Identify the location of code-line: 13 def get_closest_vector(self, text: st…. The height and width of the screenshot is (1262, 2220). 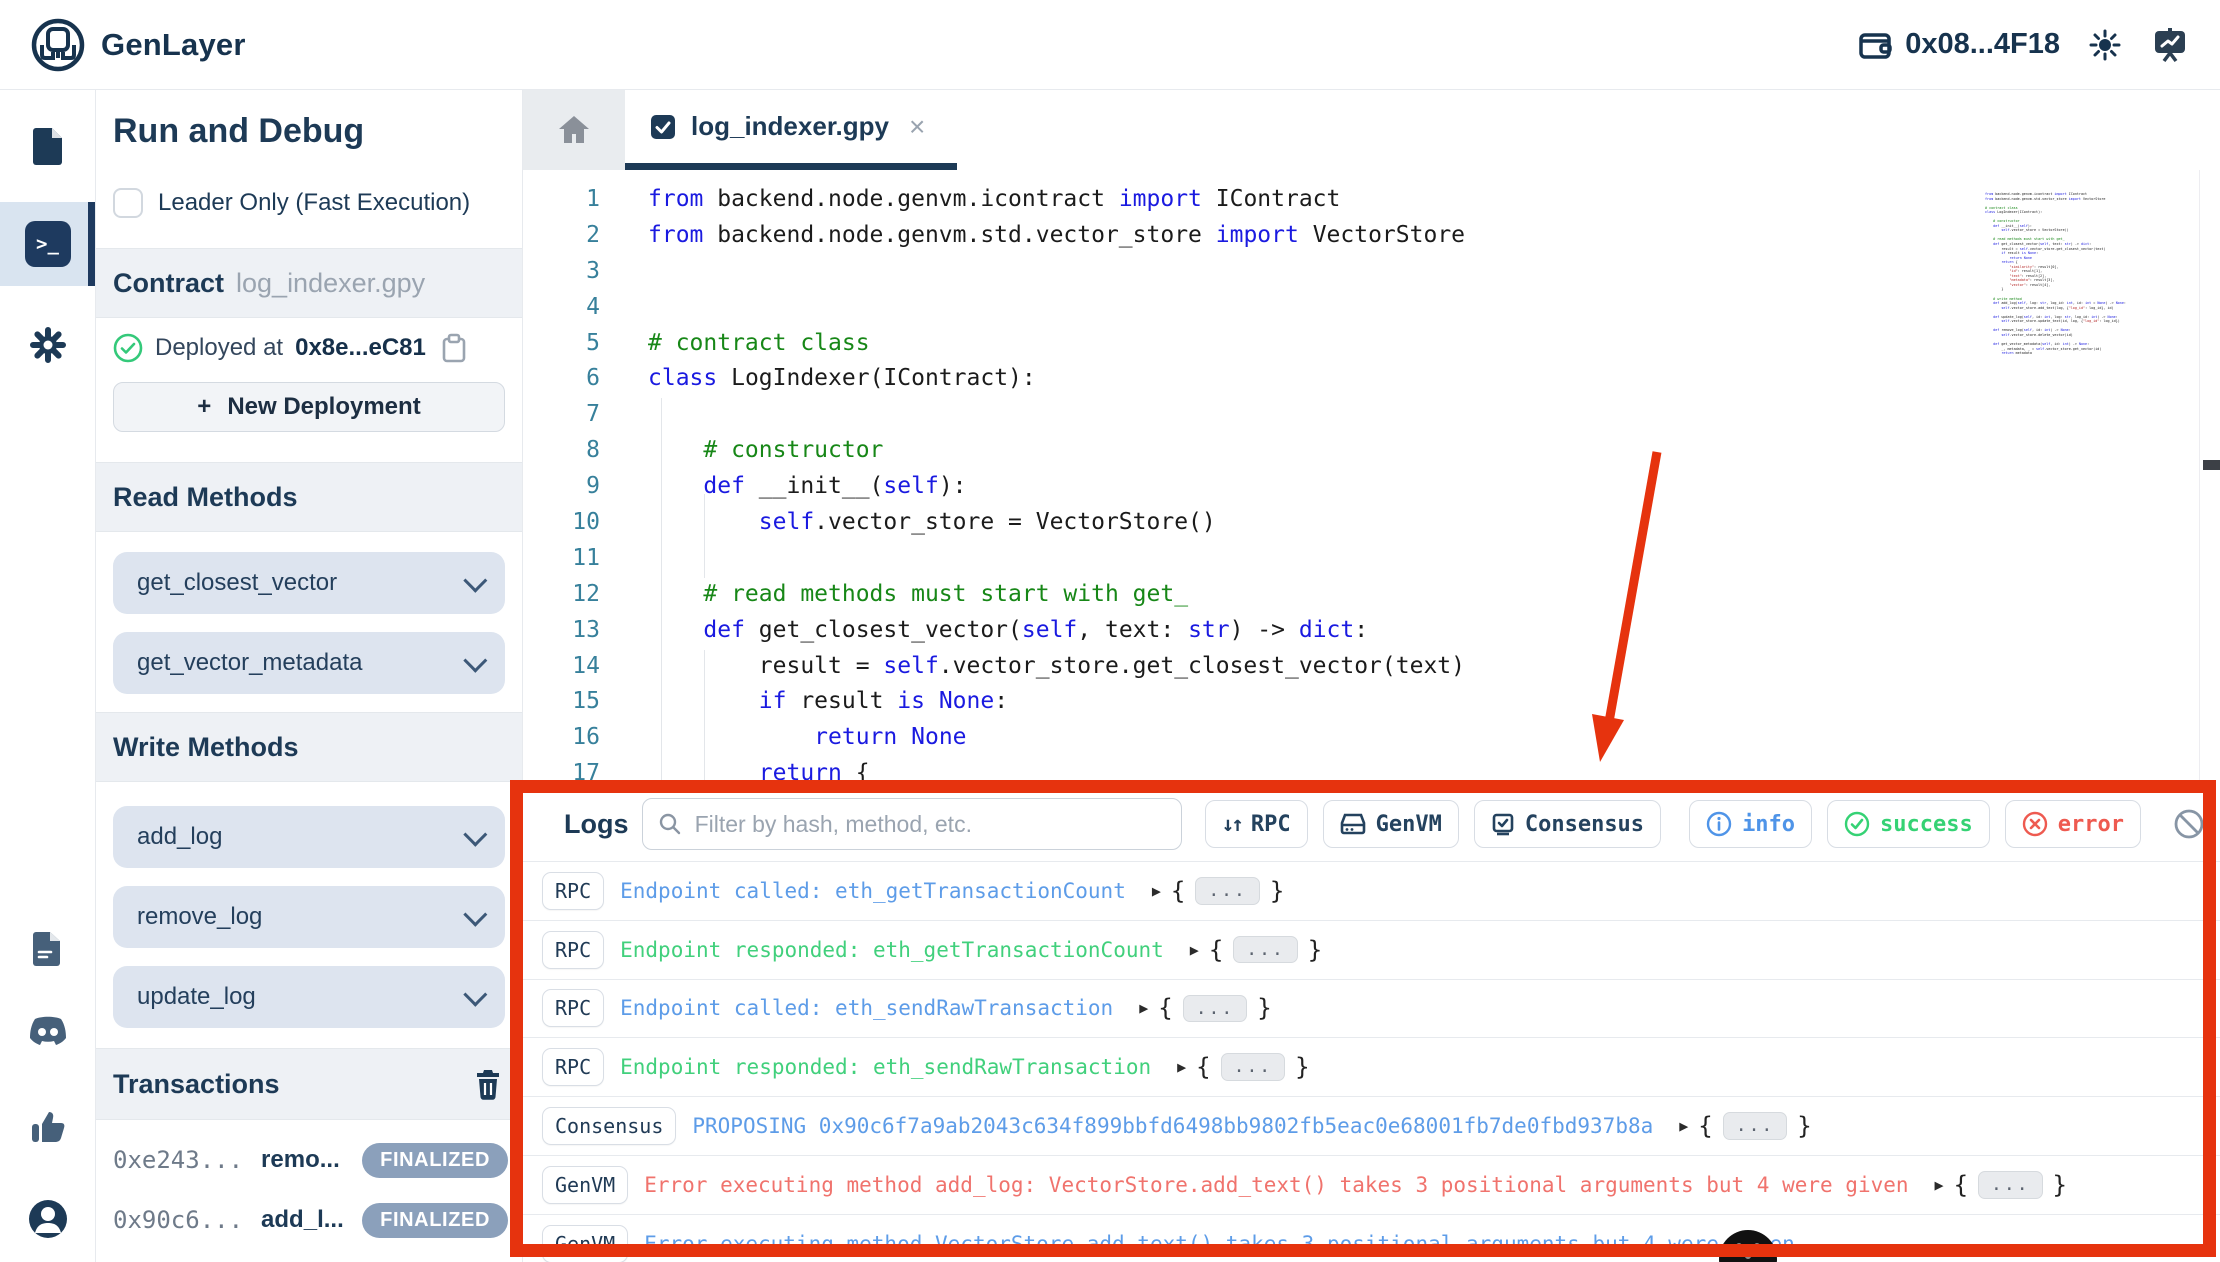
(1371, 631).